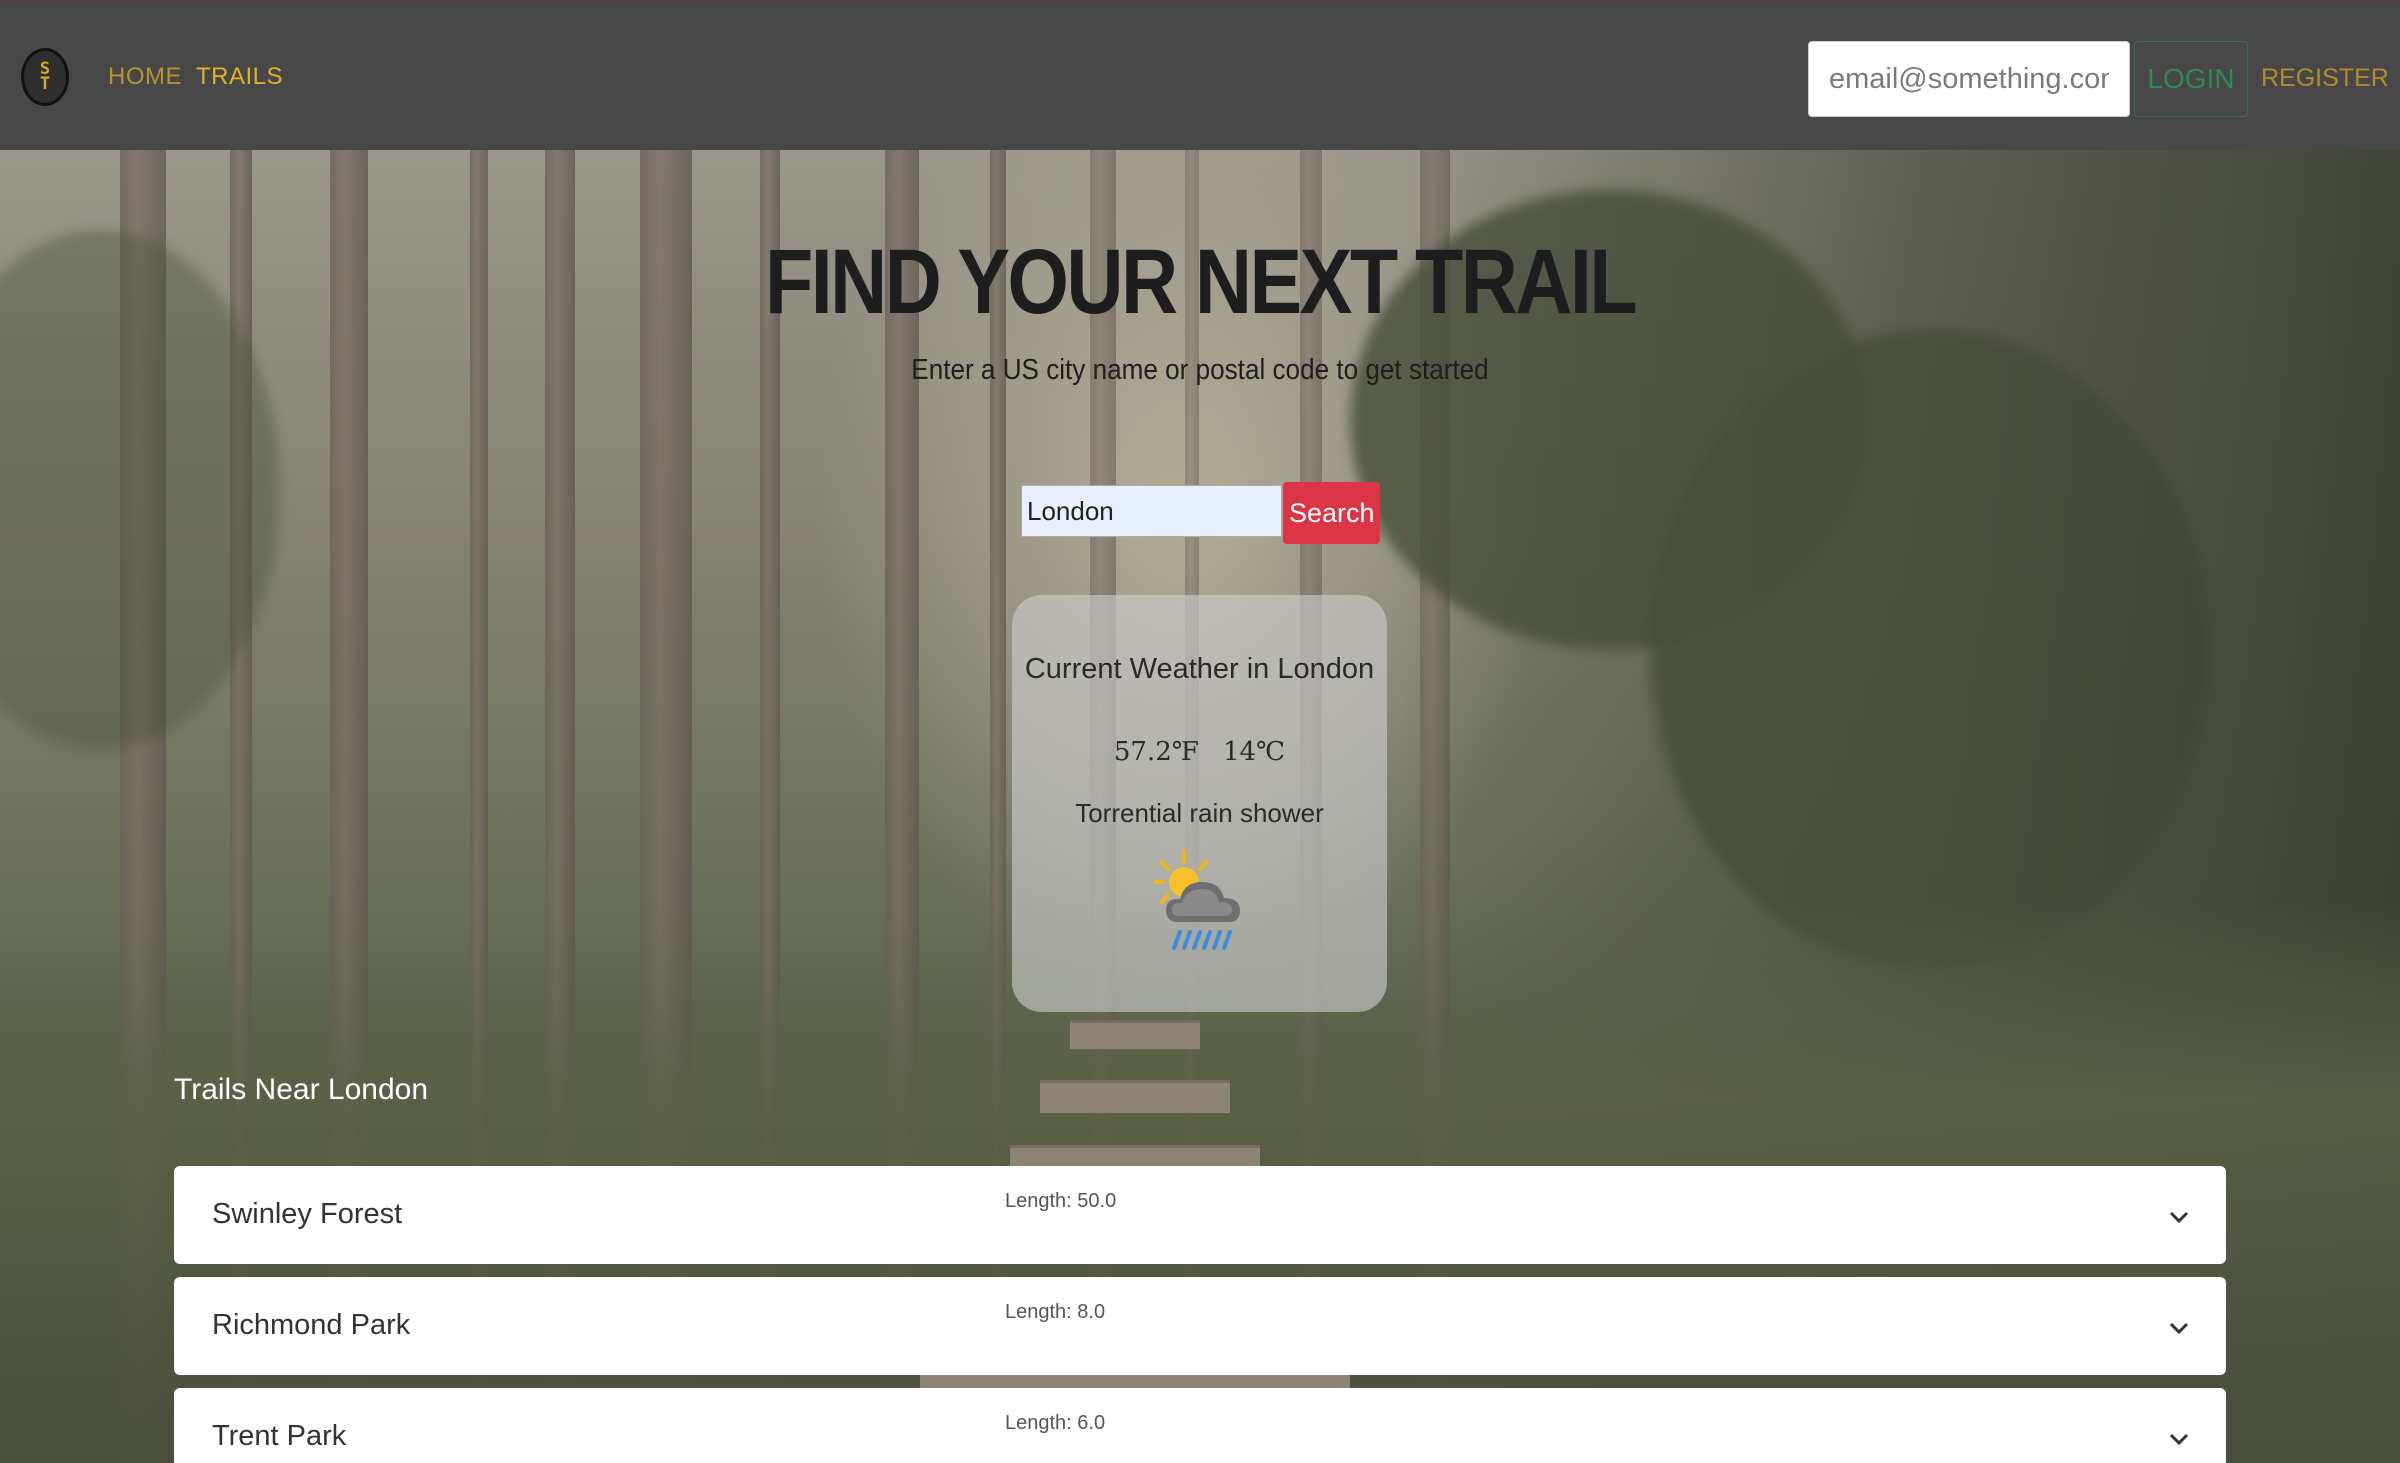 Image resolution: width=2400 pixels, height=1463 pixels. I want to click on trail-name: Swinley Forest, so click(307, 1214).